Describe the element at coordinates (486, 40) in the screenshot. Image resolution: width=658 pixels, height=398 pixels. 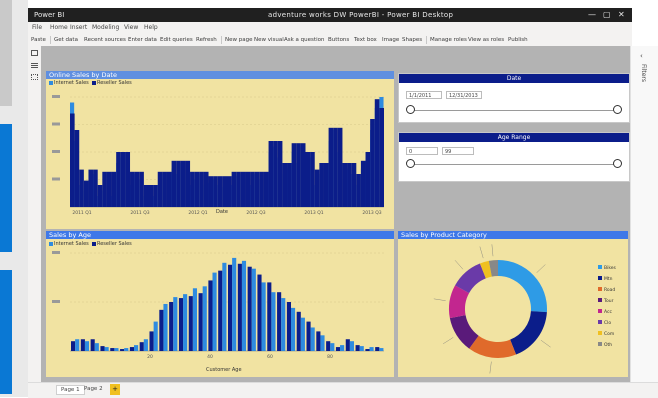
I see `view-as-roles-button: View as roles` at that location.